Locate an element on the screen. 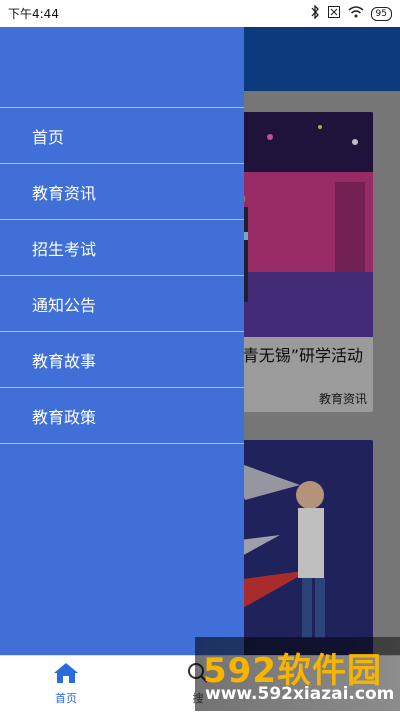 Image resolution: width=400 pixels, height=712 pixels. tab-home-label: 首页 is located at coordinates (66, 698).